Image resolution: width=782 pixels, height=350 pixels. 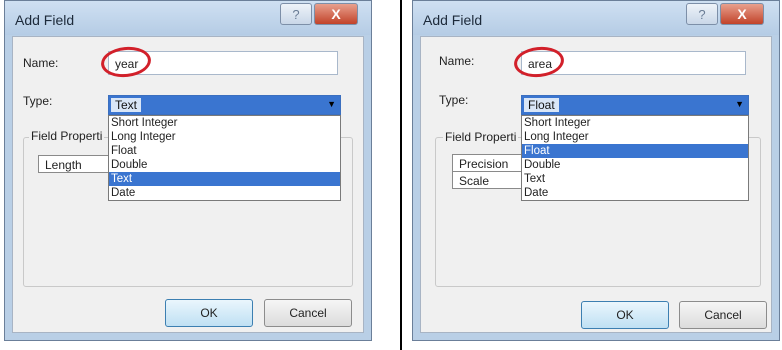 What do you see at coordinates (635, 105) in the screenshot?
I see `type-select: Float ▼` at bounding box center [635, 105].